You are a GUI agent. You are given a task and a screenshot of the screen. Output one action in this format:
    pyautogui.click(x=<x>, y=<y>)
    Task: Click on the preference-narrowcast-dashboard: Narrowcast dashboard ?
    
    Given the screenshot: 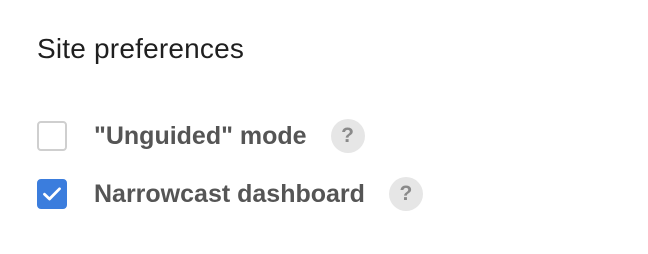 What is the action you would take?
    pyautogui.click(x=230, y=194)
    